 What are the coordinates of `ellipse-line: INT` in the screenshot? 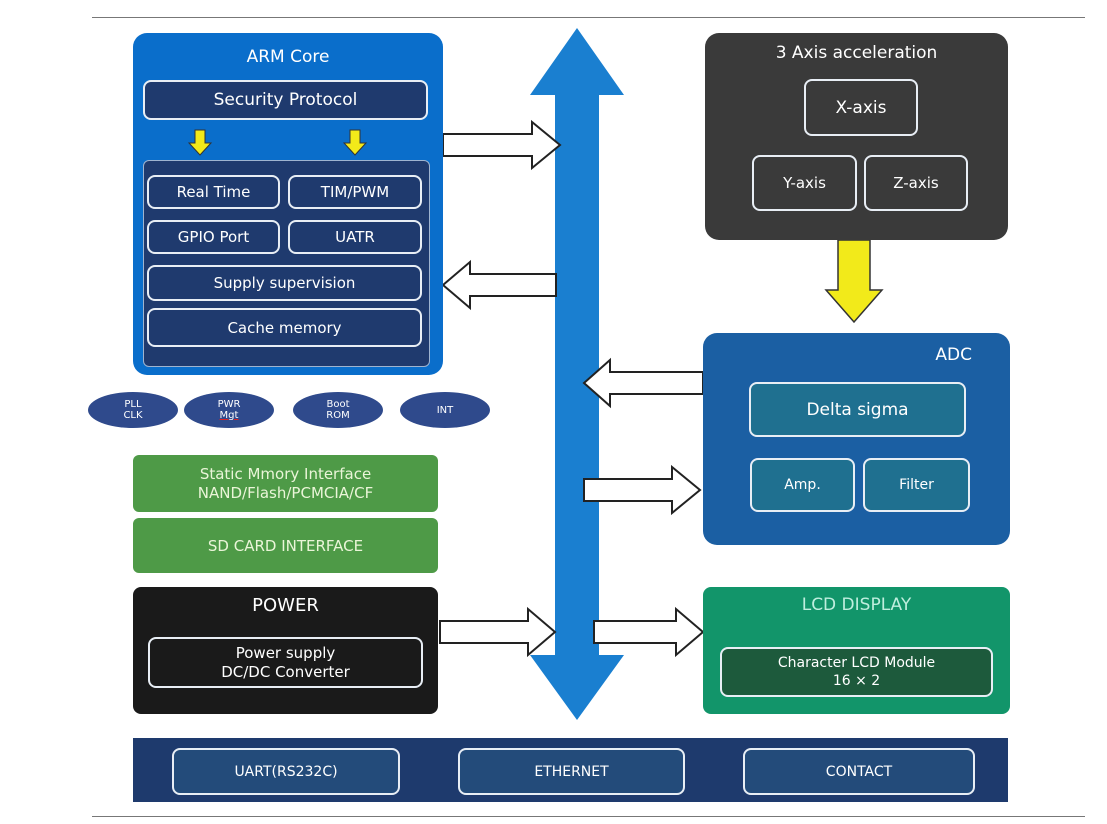 It's located at (445, 410).